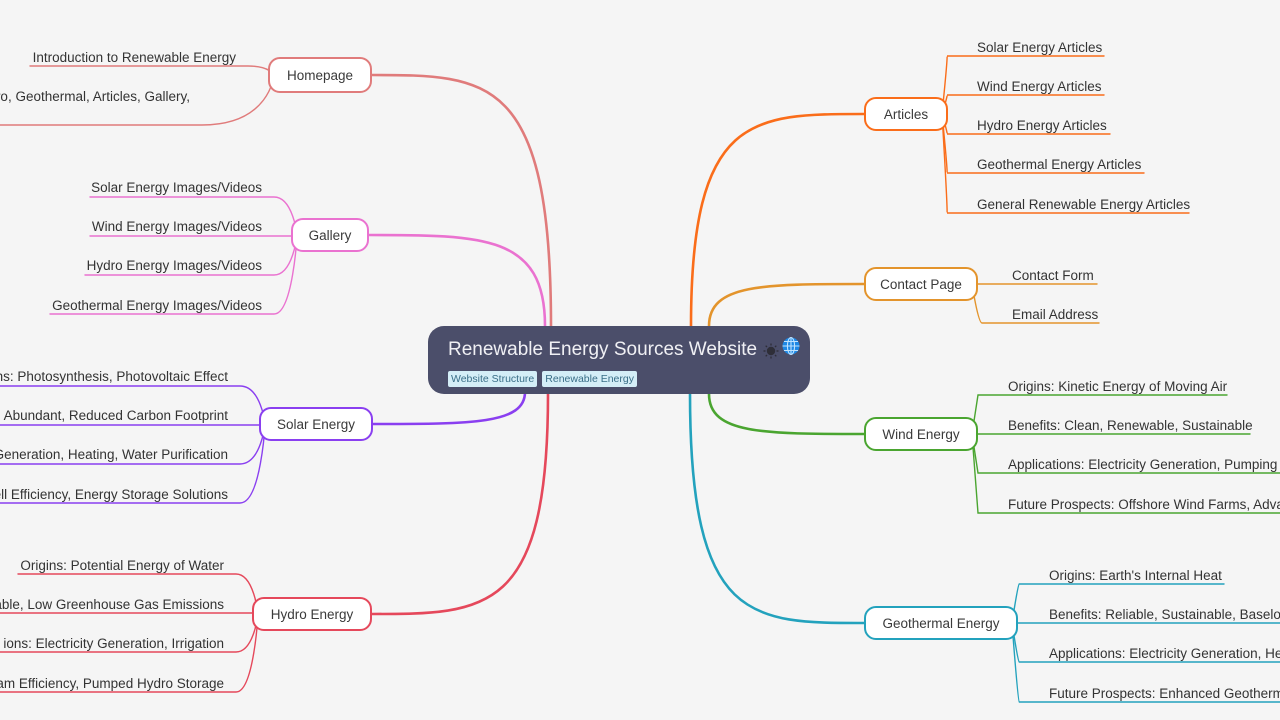 Image resolution: width=1280 pixels, height=720 pixels. What do you see at coordinates (316, 424) in the screenshot?
I see `branch-node-solar-energy: Solar Energy` at bounding box center [316, 424].